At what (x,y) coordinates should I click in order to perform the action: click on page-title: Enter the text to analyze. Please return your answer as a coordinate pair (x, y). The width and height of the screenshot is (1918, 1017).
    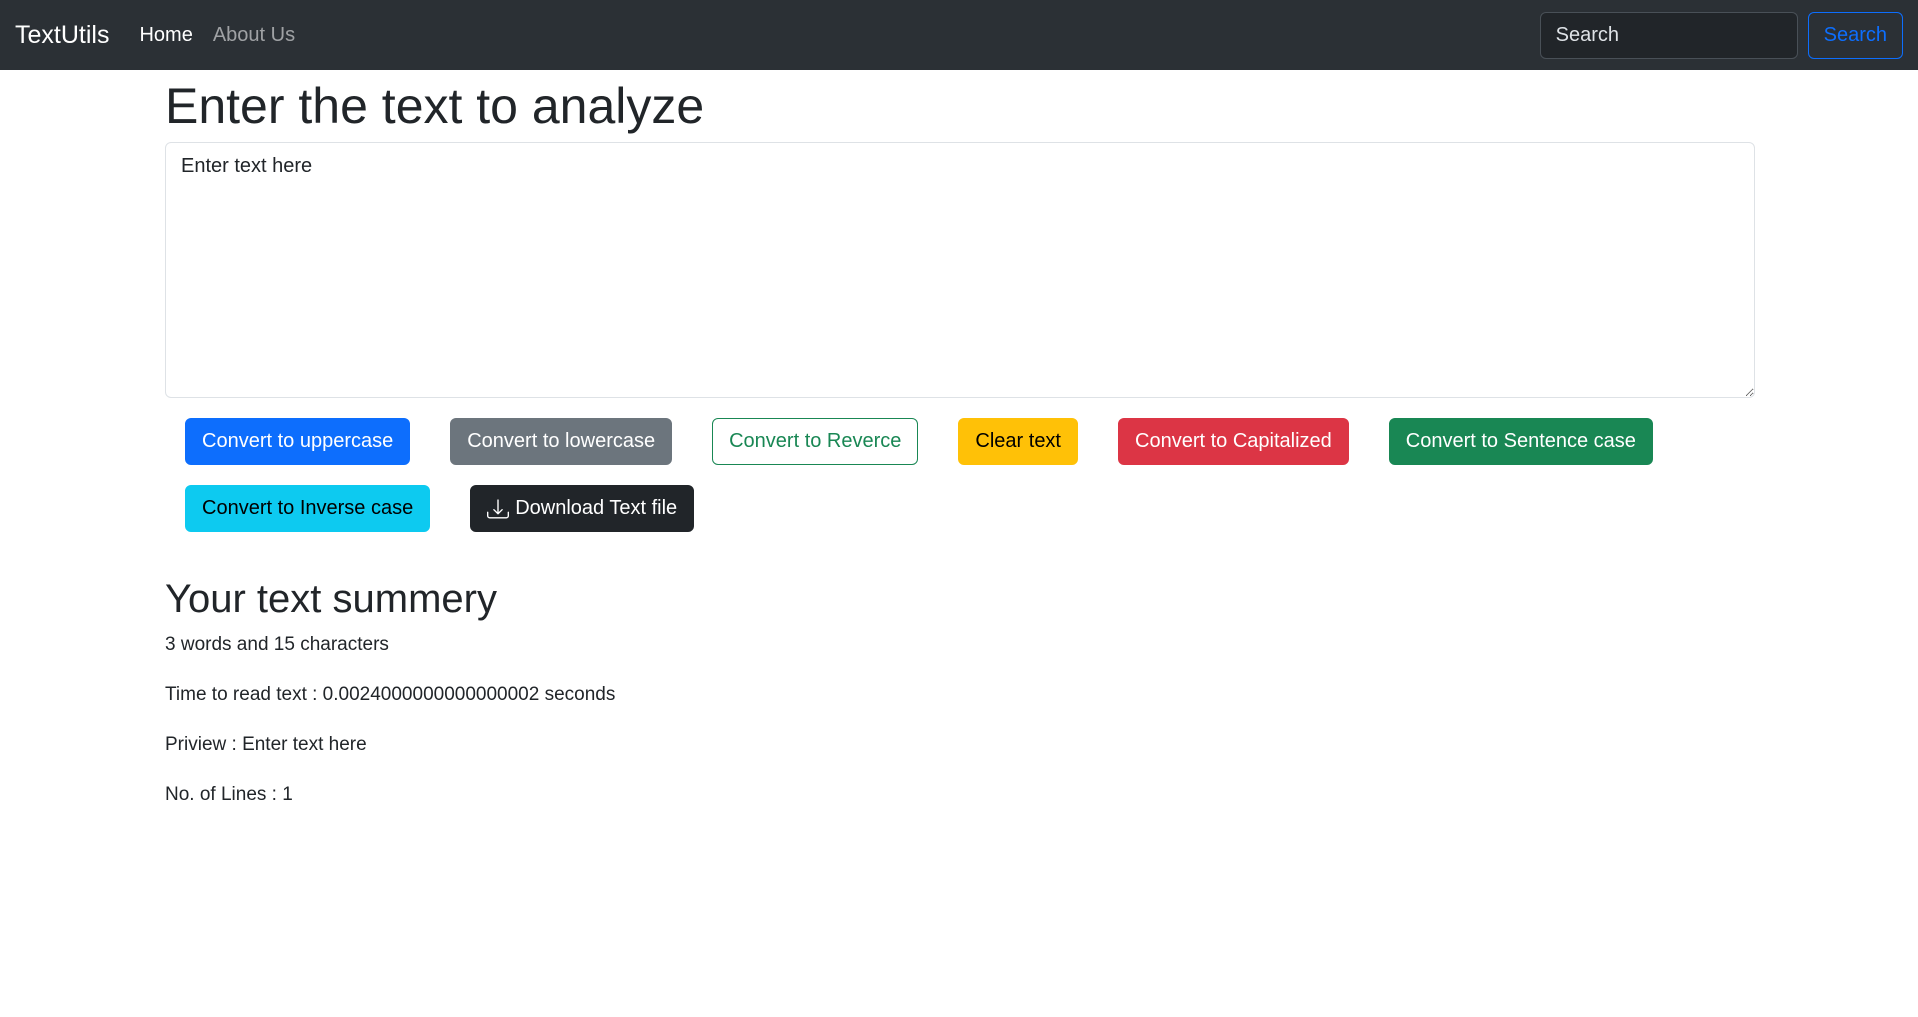
    Looking at the image, I should click on (435, 106).